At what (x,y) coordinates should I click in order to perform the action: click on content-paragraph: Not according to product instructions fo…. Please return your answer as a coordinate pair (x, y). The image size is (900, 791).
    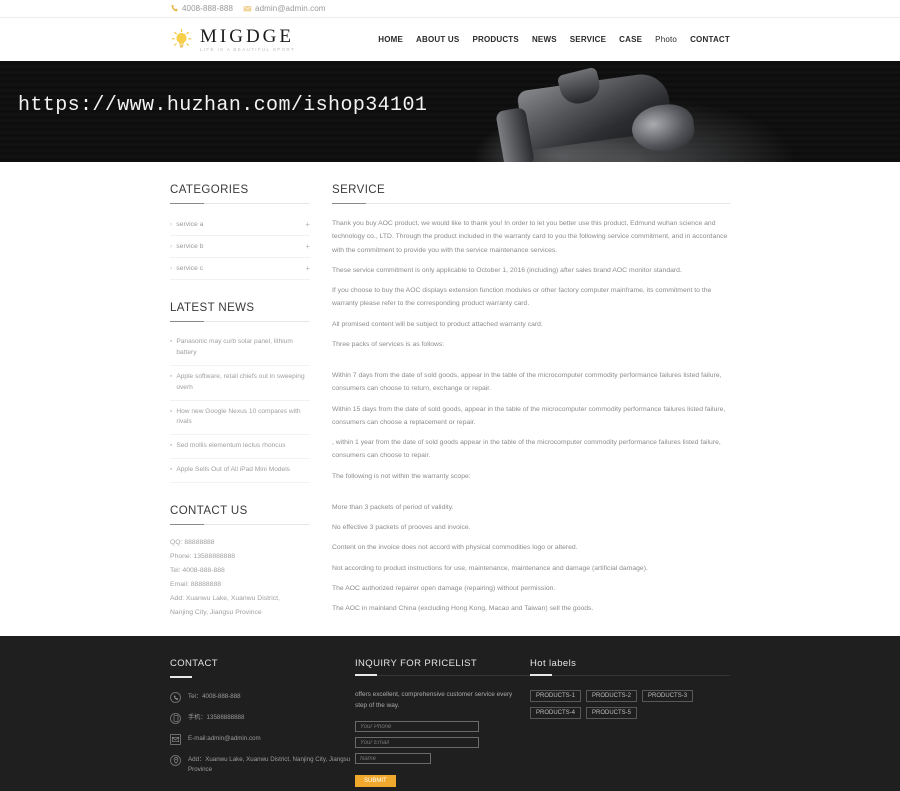
    Looking at the image, I should click on (490, 568).